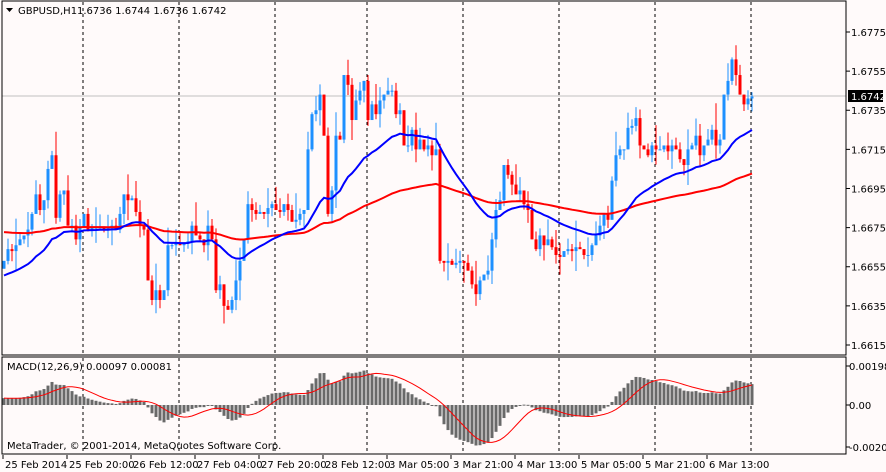 This screenshot has width=886, height=472. Describe the element at coordinates (102, 465) in the screenshot. I see `time-tick-label: 25 Feb 20:00` at that location.